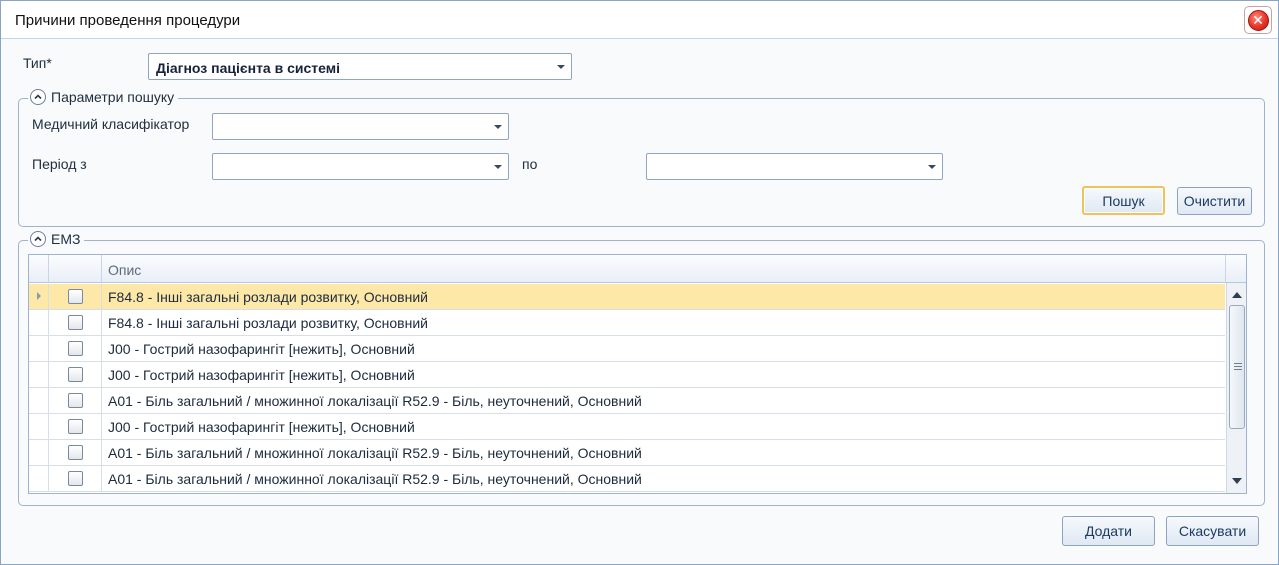  I want to click on window-title: Причини проведення процедури, so click(128, 20).